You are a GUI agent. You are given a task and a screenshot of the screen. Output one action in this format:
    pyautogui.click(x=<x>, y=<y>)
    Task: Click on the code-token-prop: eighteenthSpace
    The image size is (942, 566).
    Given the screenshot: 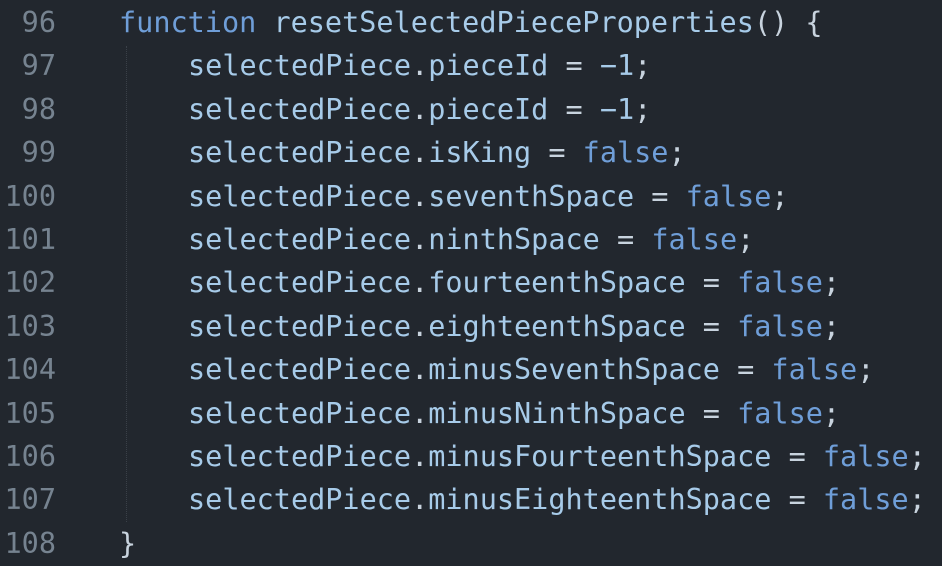 What is the action you would take?
    pyautogui.click(x=557, y=326)
    